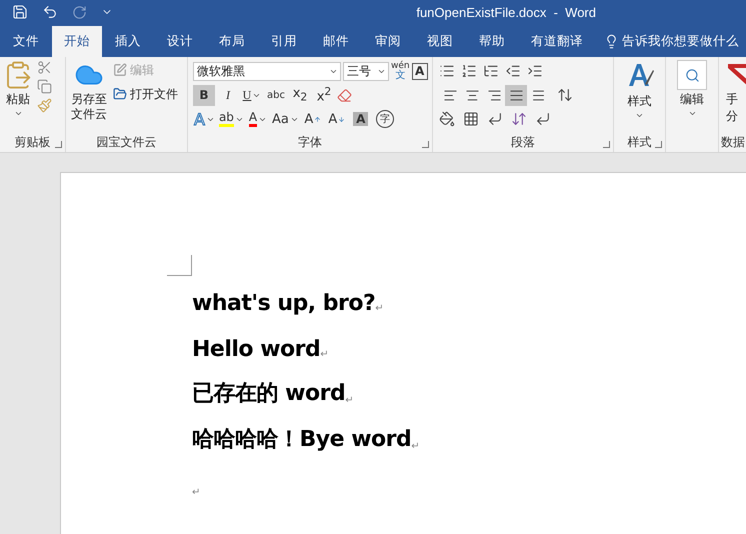 This screenshot has height=534, width=746. I want to click on ribbon-tab: 布局, so click(232, 41).